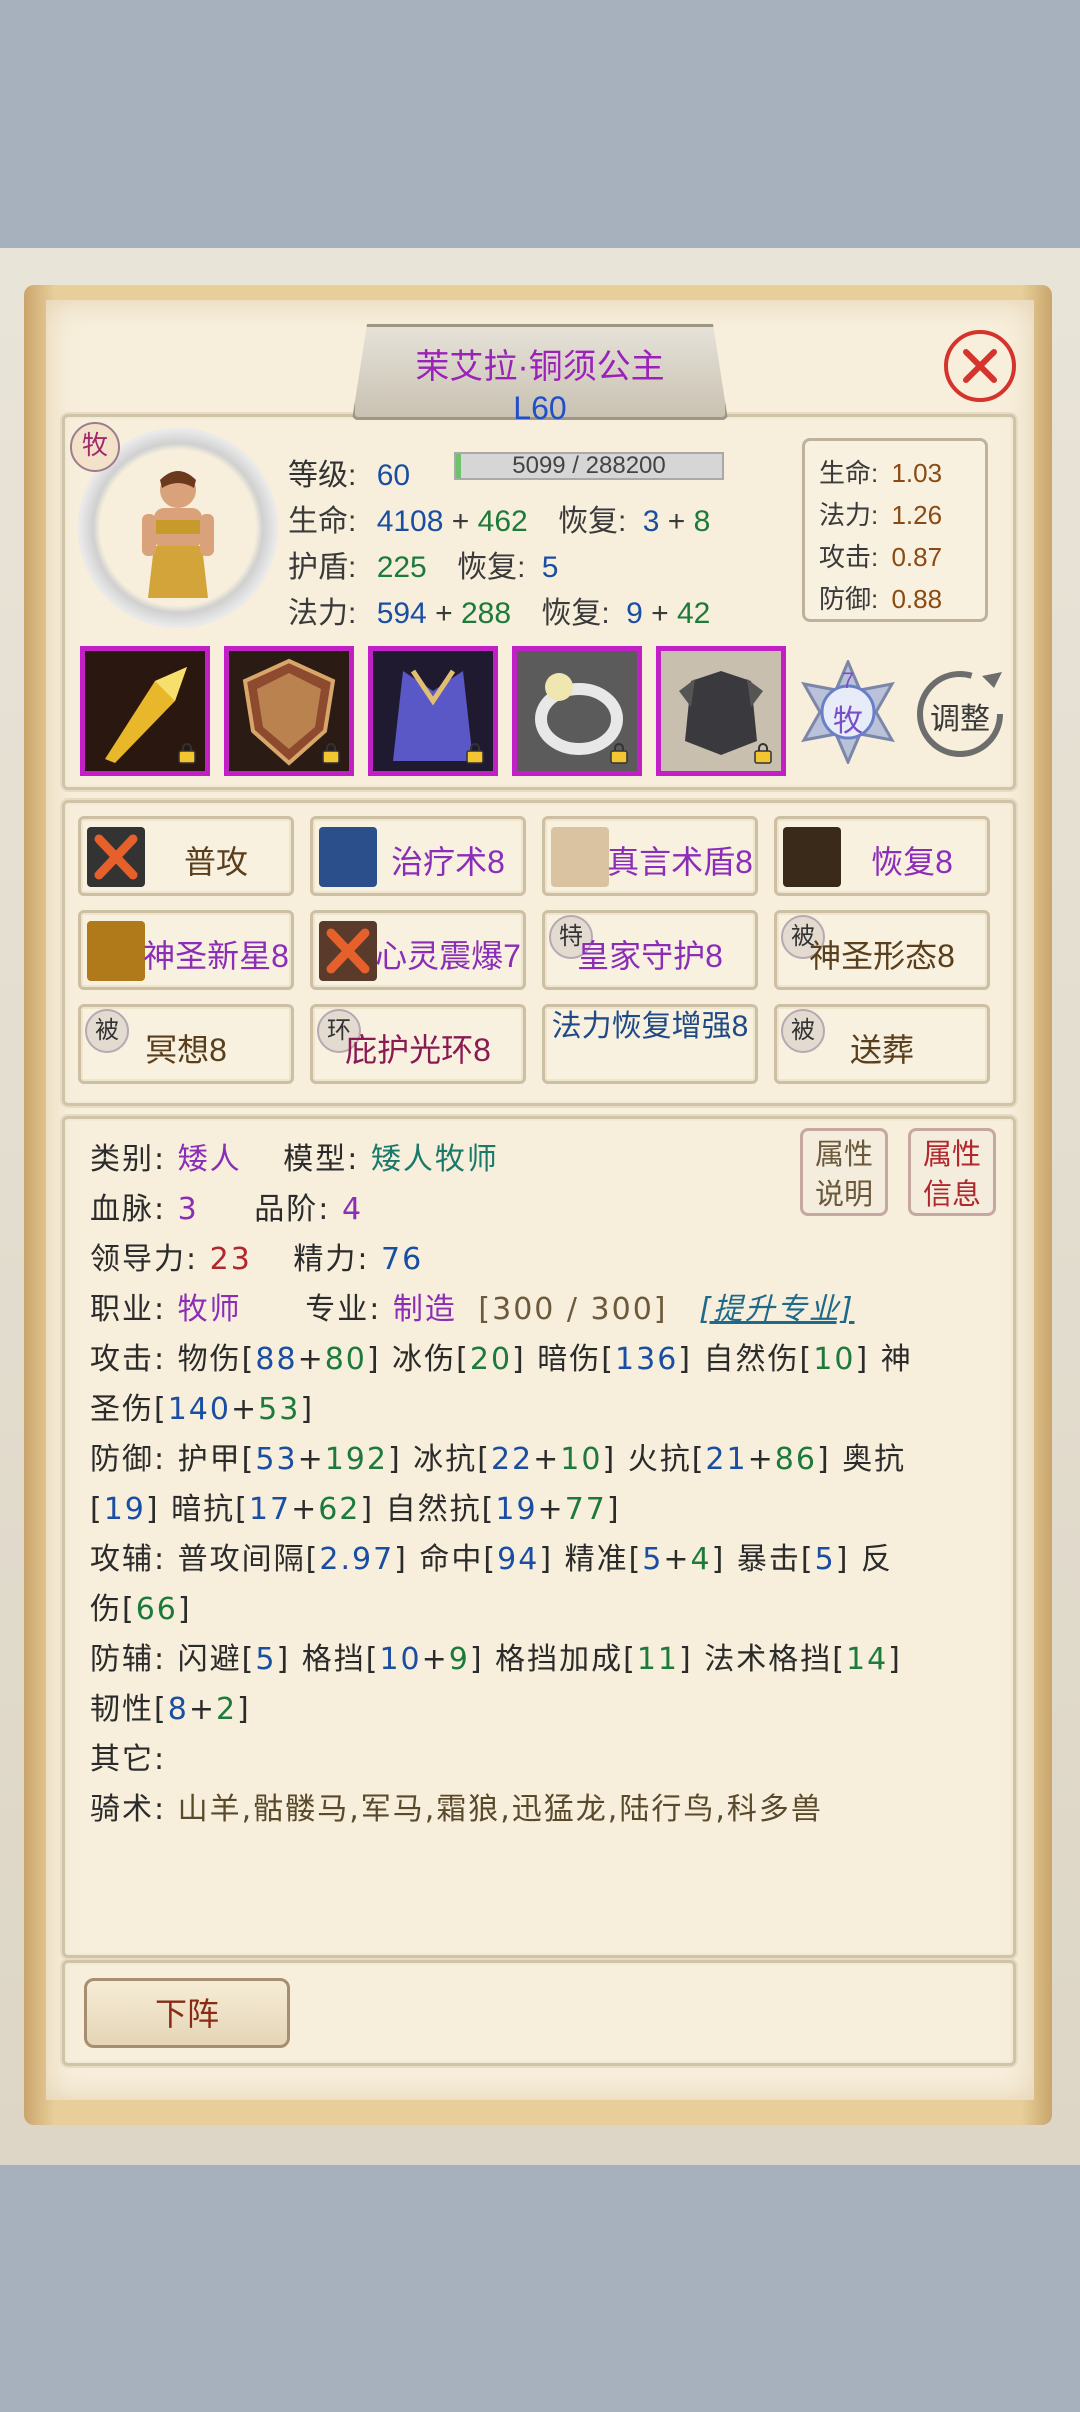  What do you see at coordinates (124, 1509) in the screenshot?
I see `arcane-res-value: 19` at bounding box center [124, 1509].